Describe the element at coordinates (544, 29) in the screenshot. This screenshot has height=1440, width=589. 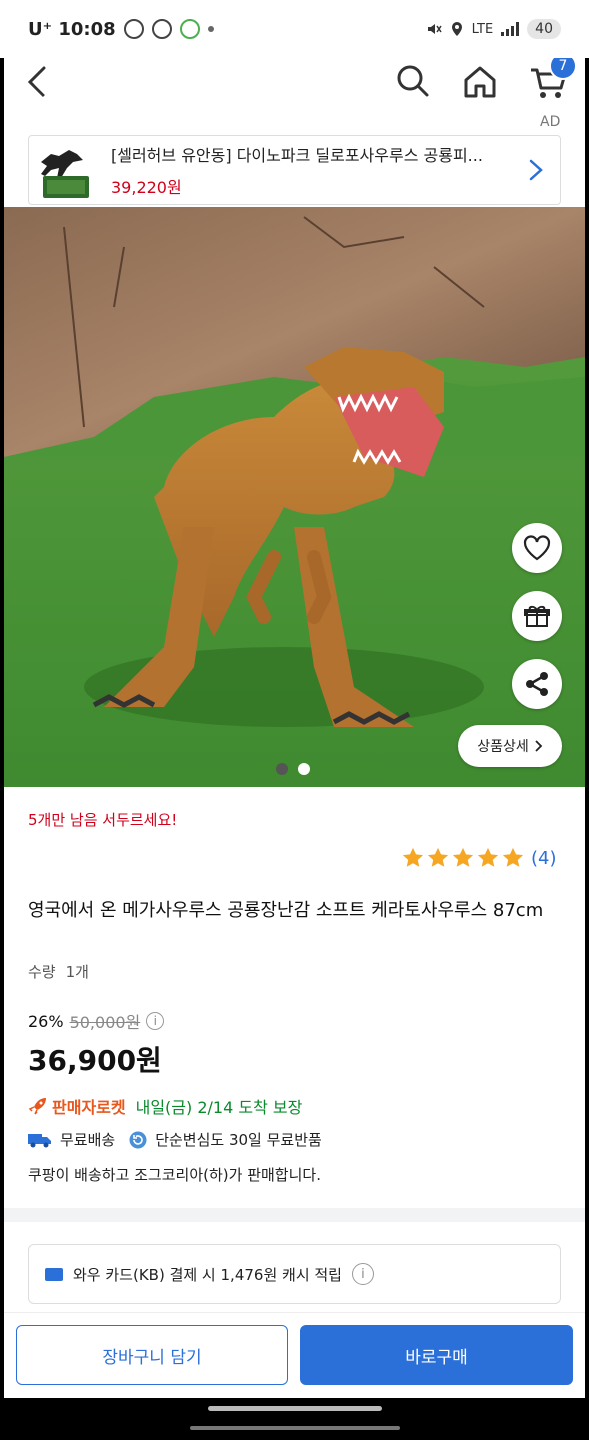
I see `battery-level: 40` at that location.